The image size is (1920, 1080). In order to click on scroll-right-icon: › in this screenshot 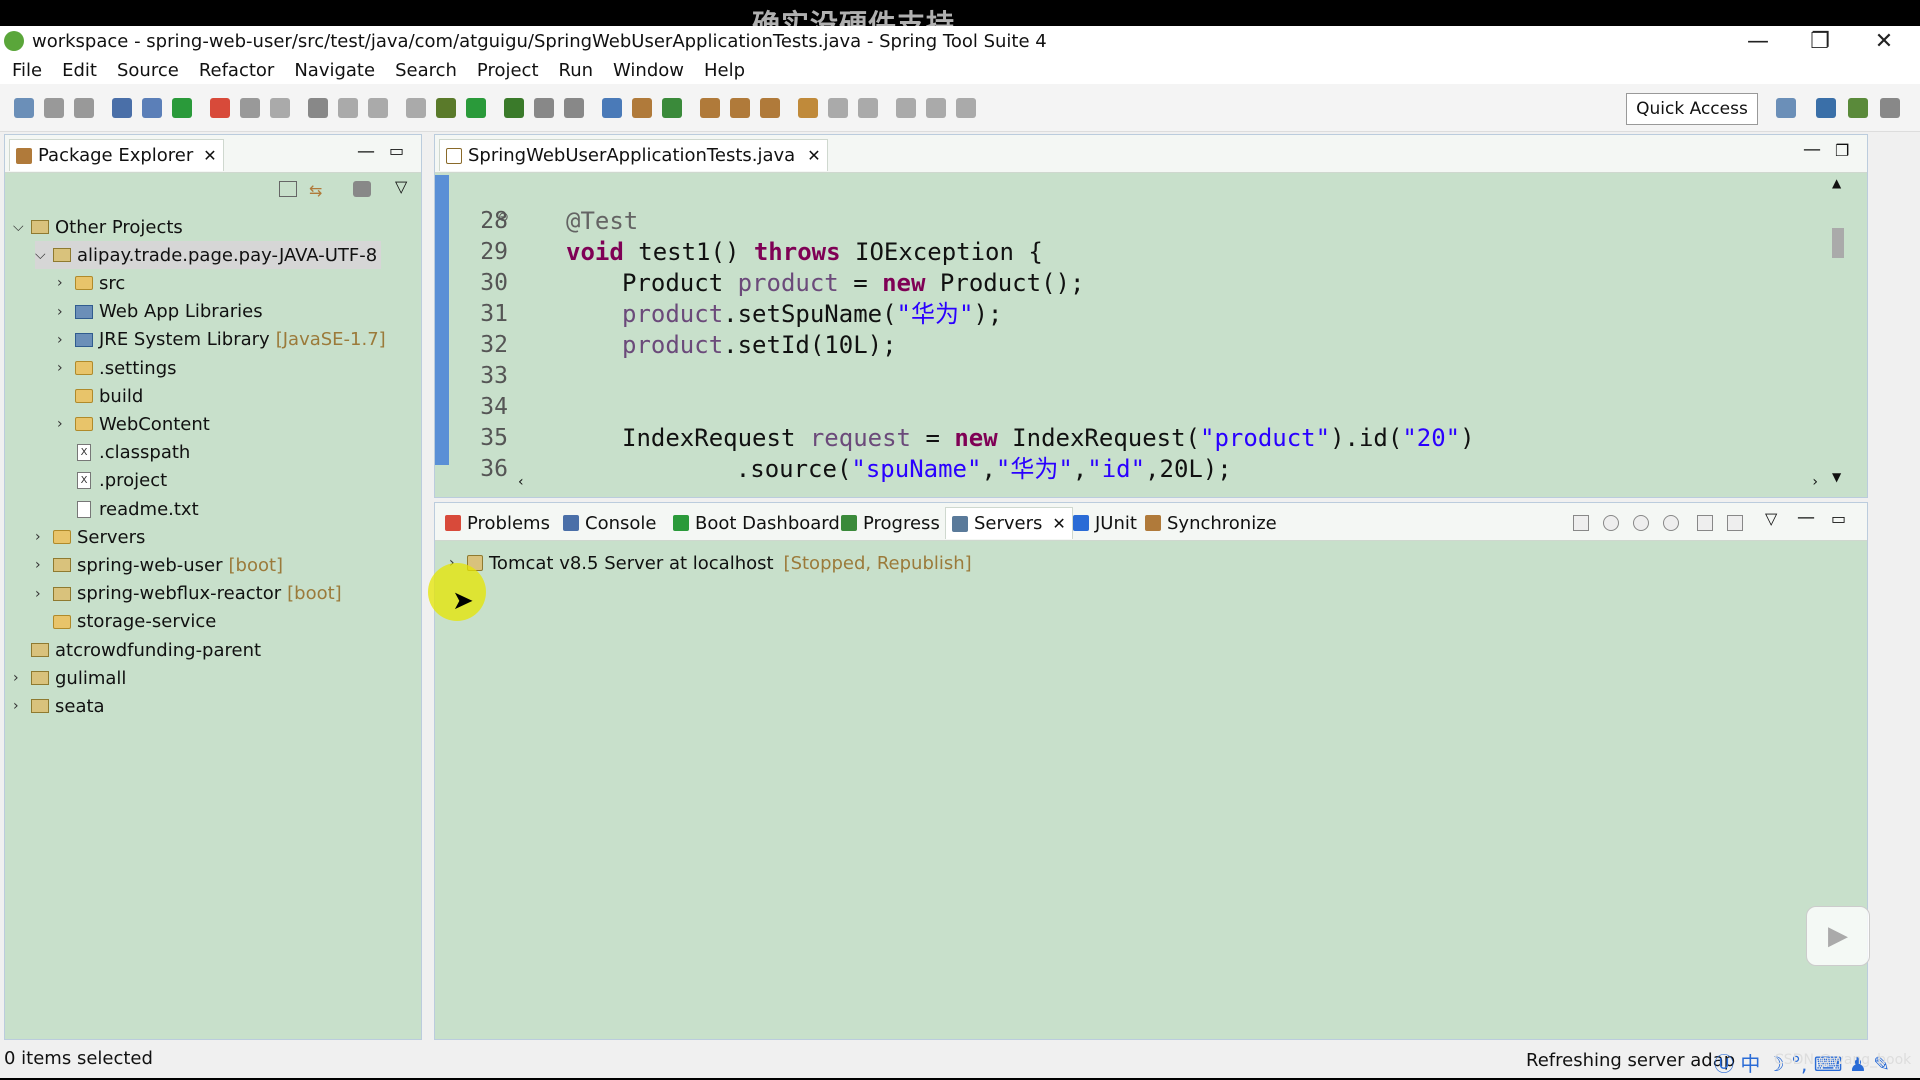, I will do `click(1815, 482)`.